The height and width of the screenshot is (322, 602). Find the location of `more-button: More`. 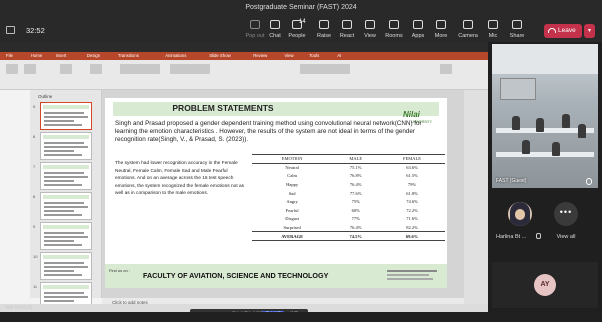

more-button: More is located at coordinates (441, 29).